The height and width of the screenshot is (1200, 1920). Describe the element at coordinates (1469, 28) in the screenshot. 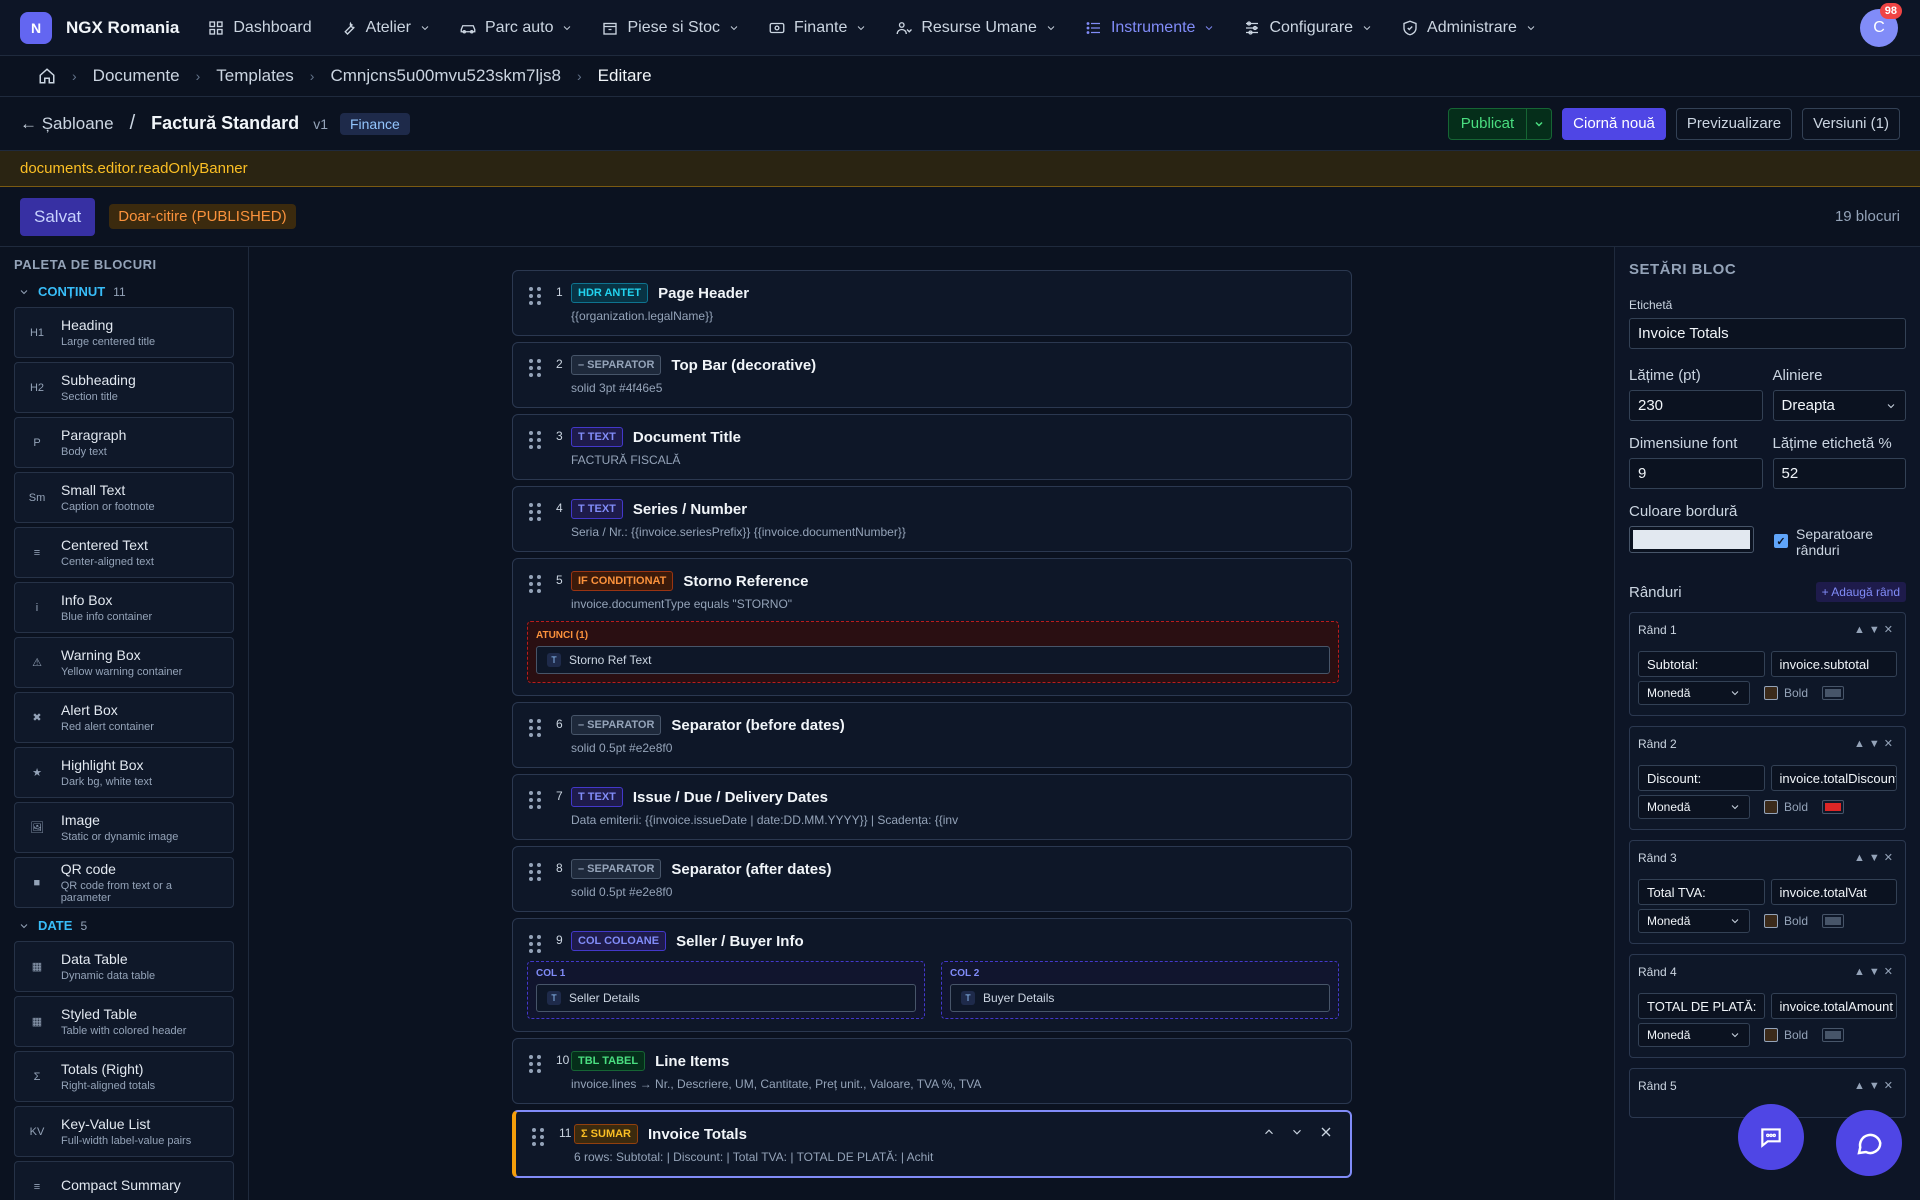

I see `nav-item-administrare: Administrare` at that location.